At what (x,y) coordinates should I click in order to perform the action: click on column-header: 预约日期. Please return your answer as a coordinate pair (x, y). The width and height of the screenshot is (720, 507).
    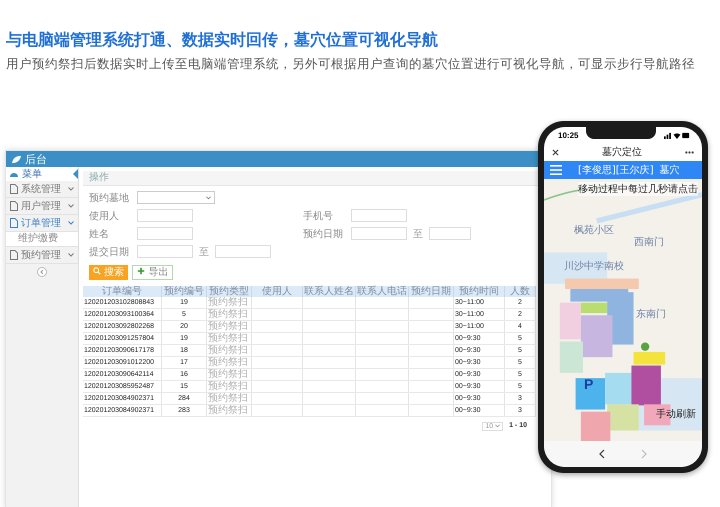
    Looking at the image, I should click on (431, 291).